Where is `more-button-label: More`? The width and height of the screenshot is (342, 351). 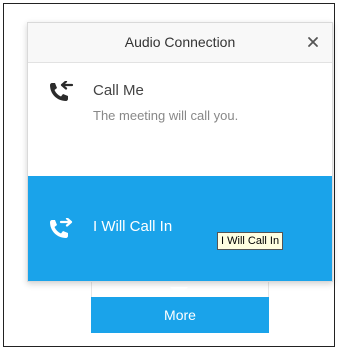 more-button-label: More is located at coordinates (180, 315).